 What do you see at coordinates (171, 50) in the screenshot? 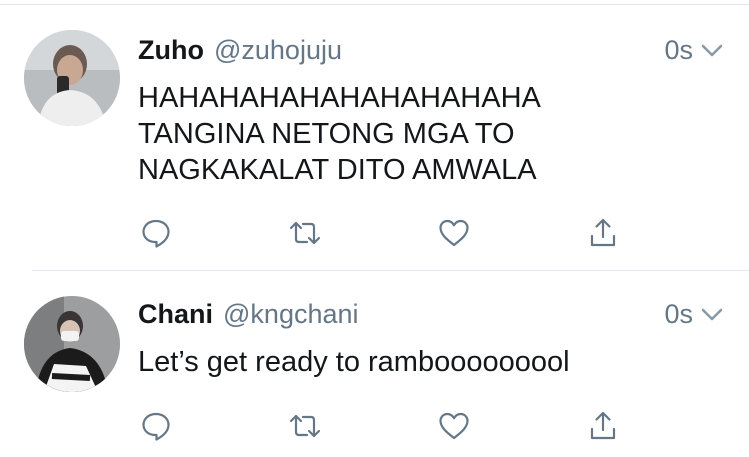
I see `display-name: Zuho` at bounding box center [171, 50].